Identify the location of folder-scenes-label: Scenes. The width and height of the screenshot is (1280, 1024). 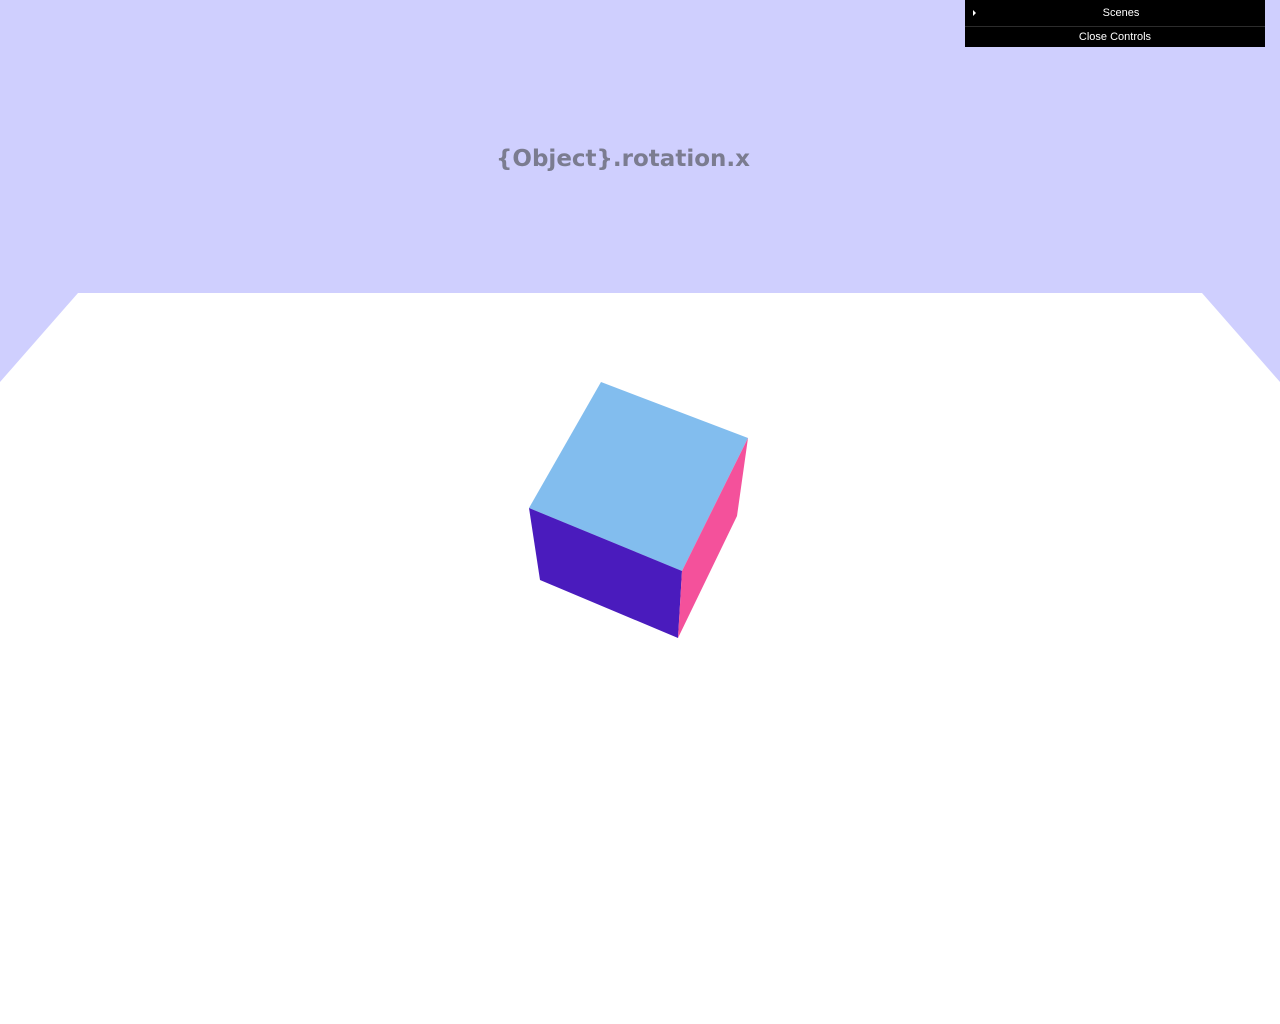
(1121, 13).